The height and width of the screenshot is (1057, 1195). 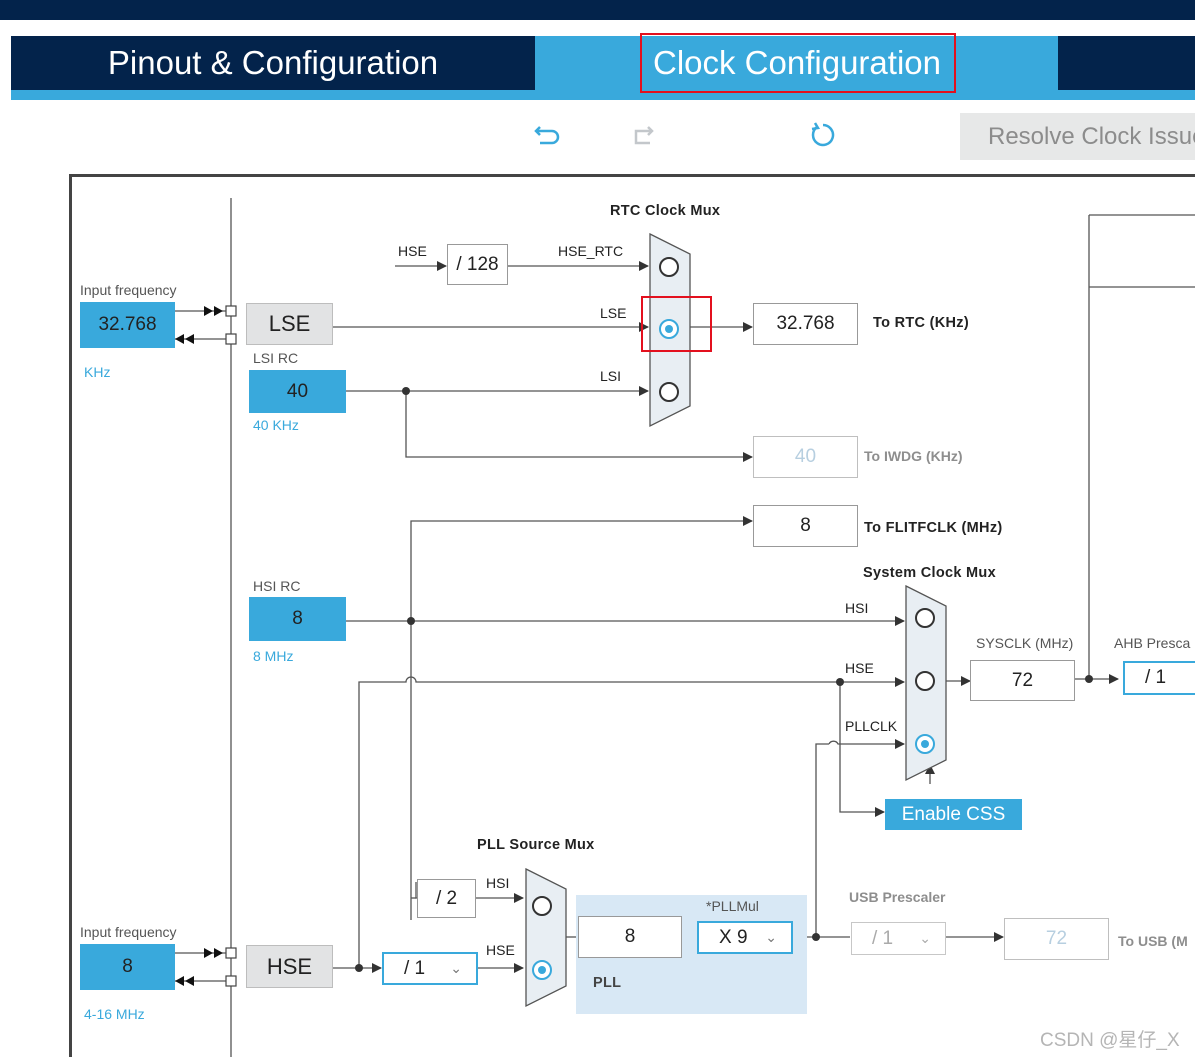 What do you see at coordinates (1056, 939) in the screenshot?
I see `usb-output-field: 72` at bounding box center [1056, 939].